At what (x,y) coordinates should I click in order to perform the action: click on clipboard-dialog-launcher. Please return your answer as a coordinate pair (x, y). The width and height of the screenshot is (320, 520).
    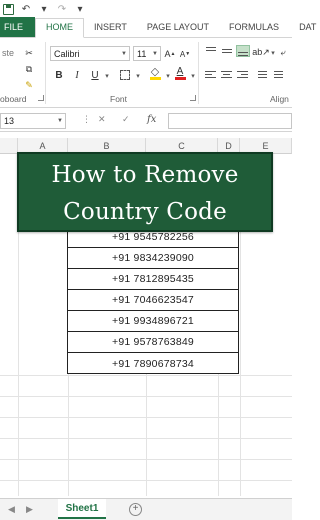
    Looking at the image, I should click on (41, 98).